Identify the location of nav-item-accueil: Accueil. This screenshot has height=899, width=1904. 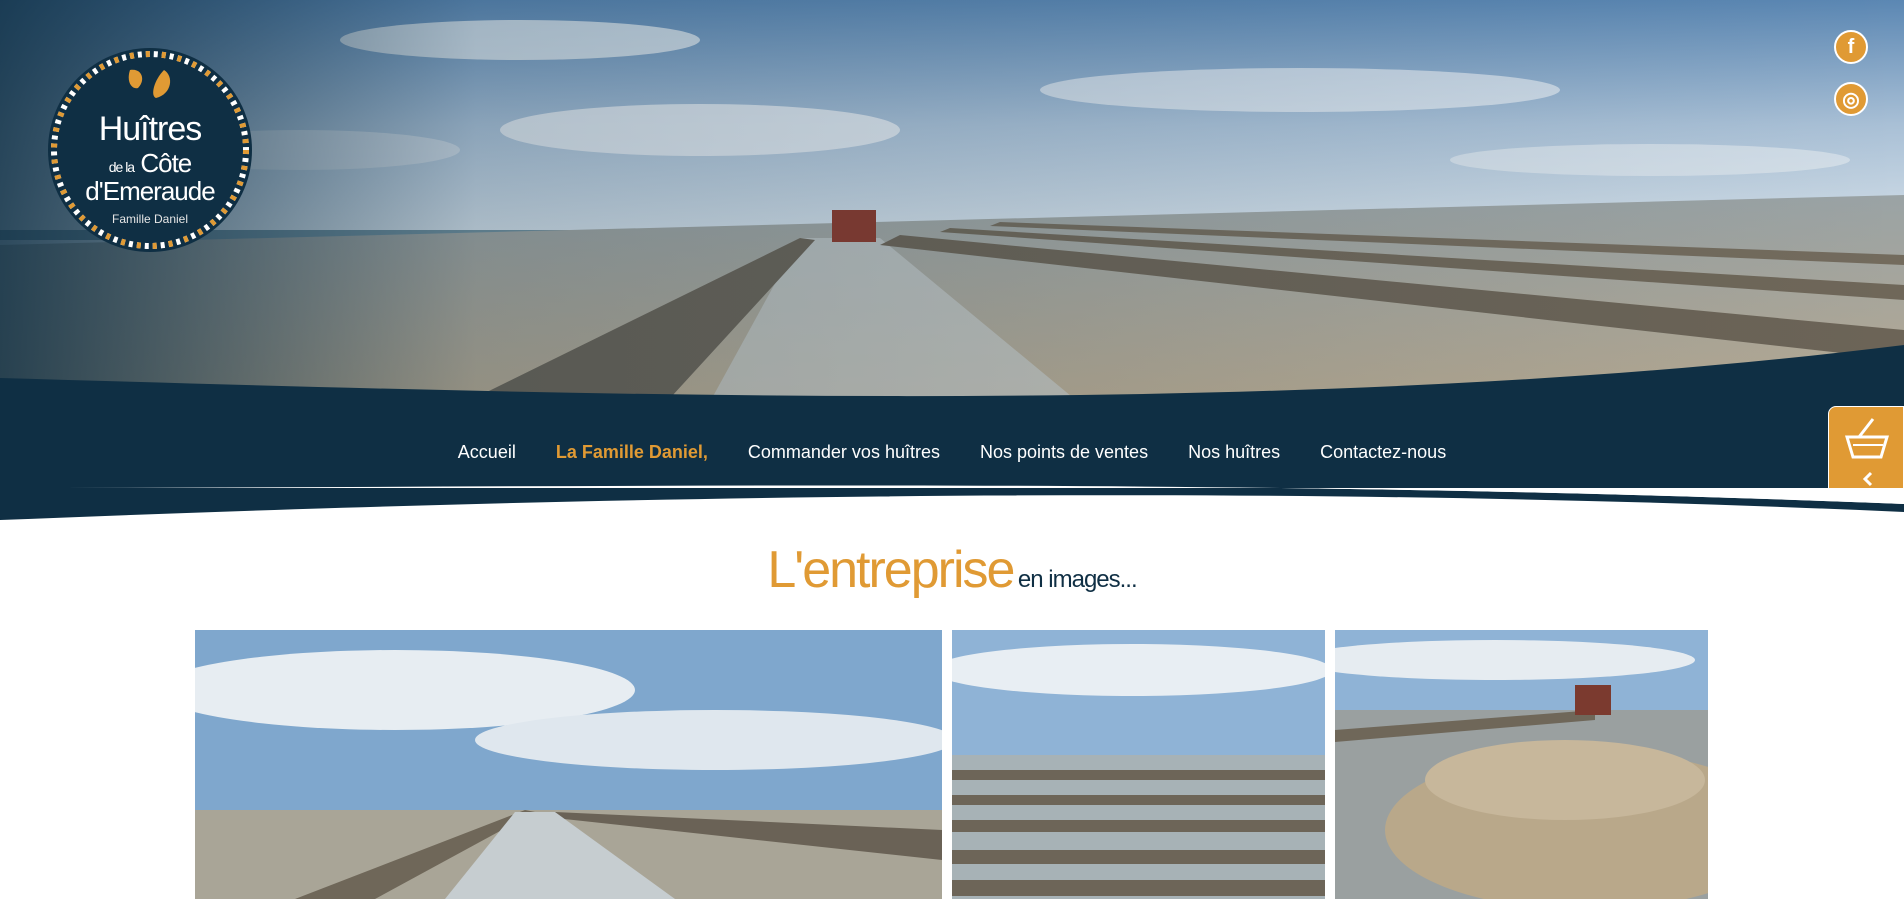
(487, 452).